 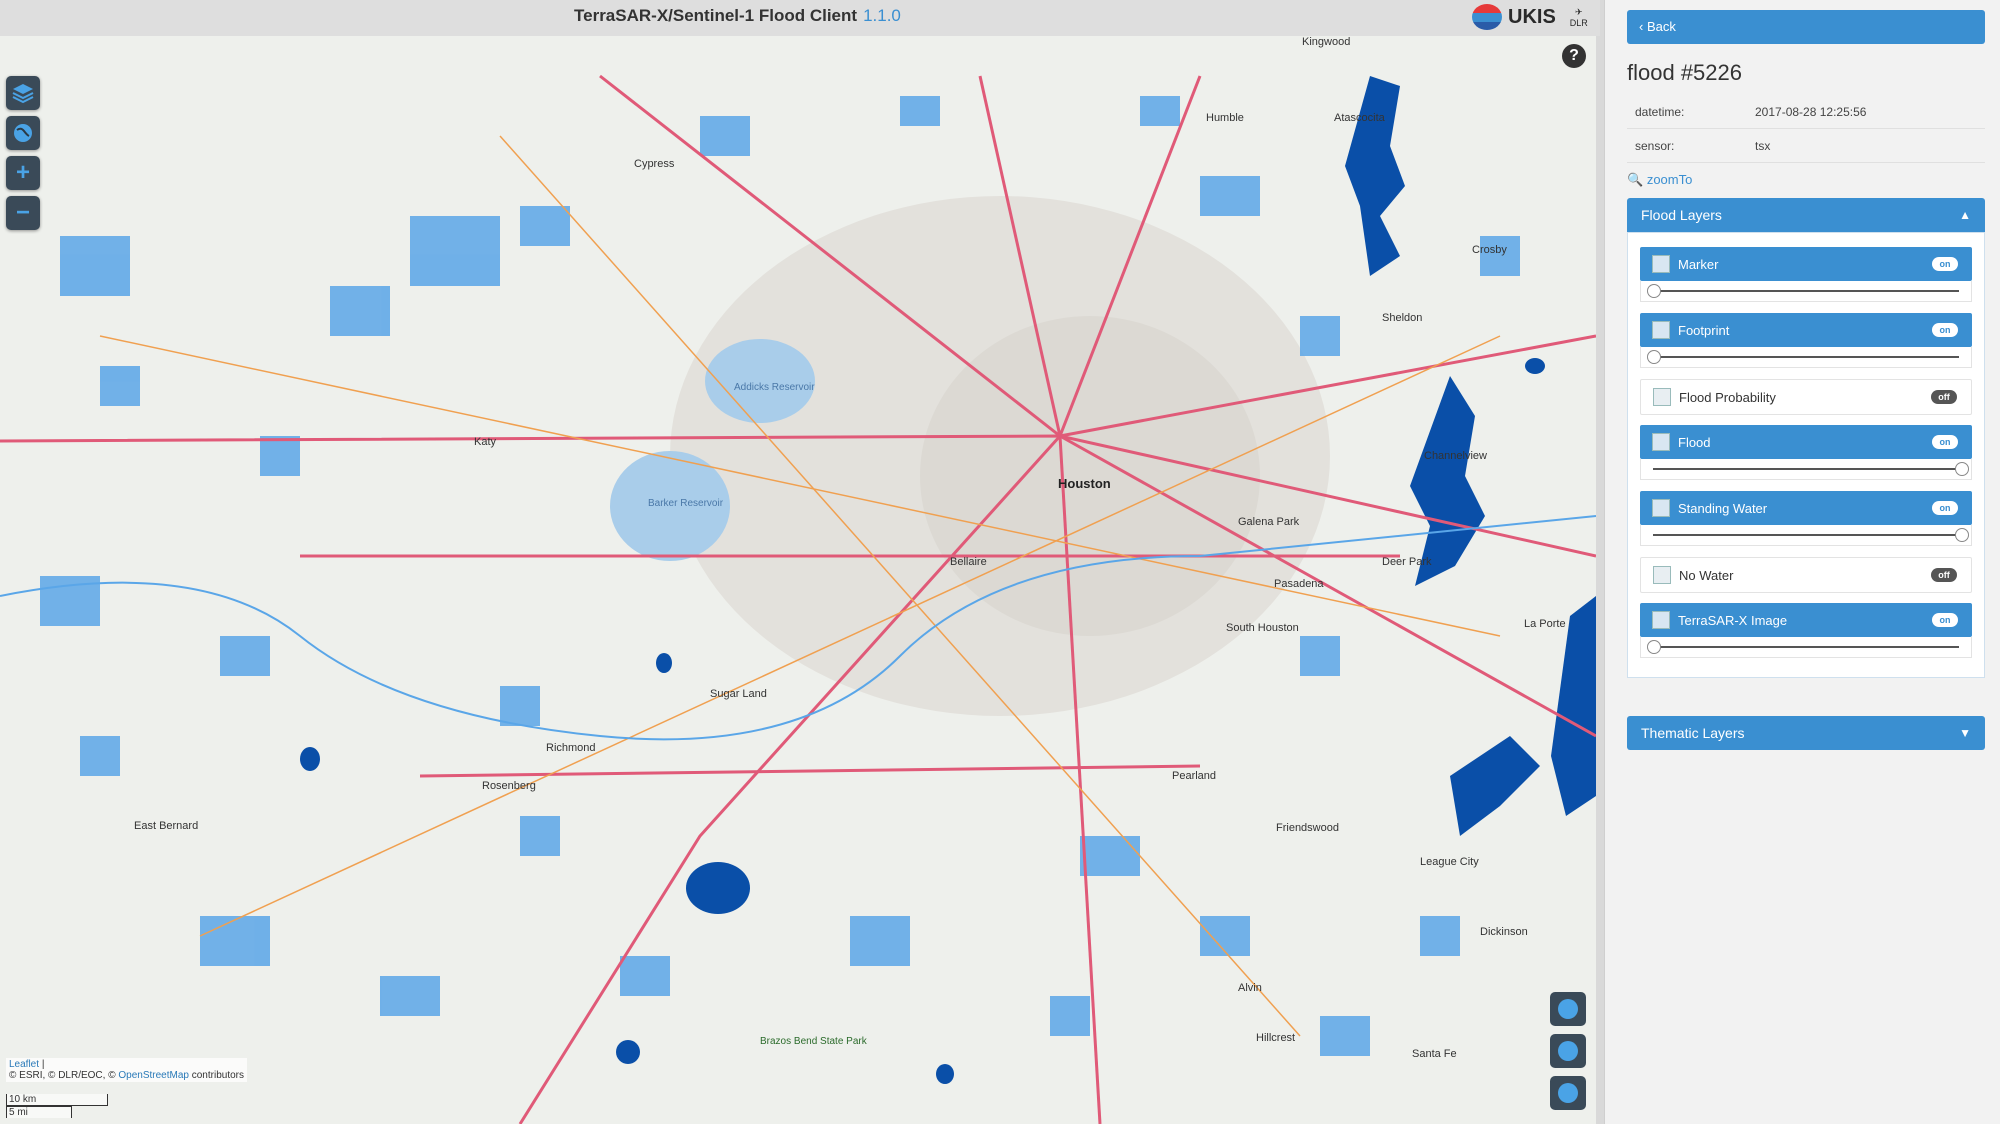 What do you see at coordinates (738, 694) in the screenshot?
I see `city-label-sugar-land: Sugar Land` at bounding box center [738, 694].